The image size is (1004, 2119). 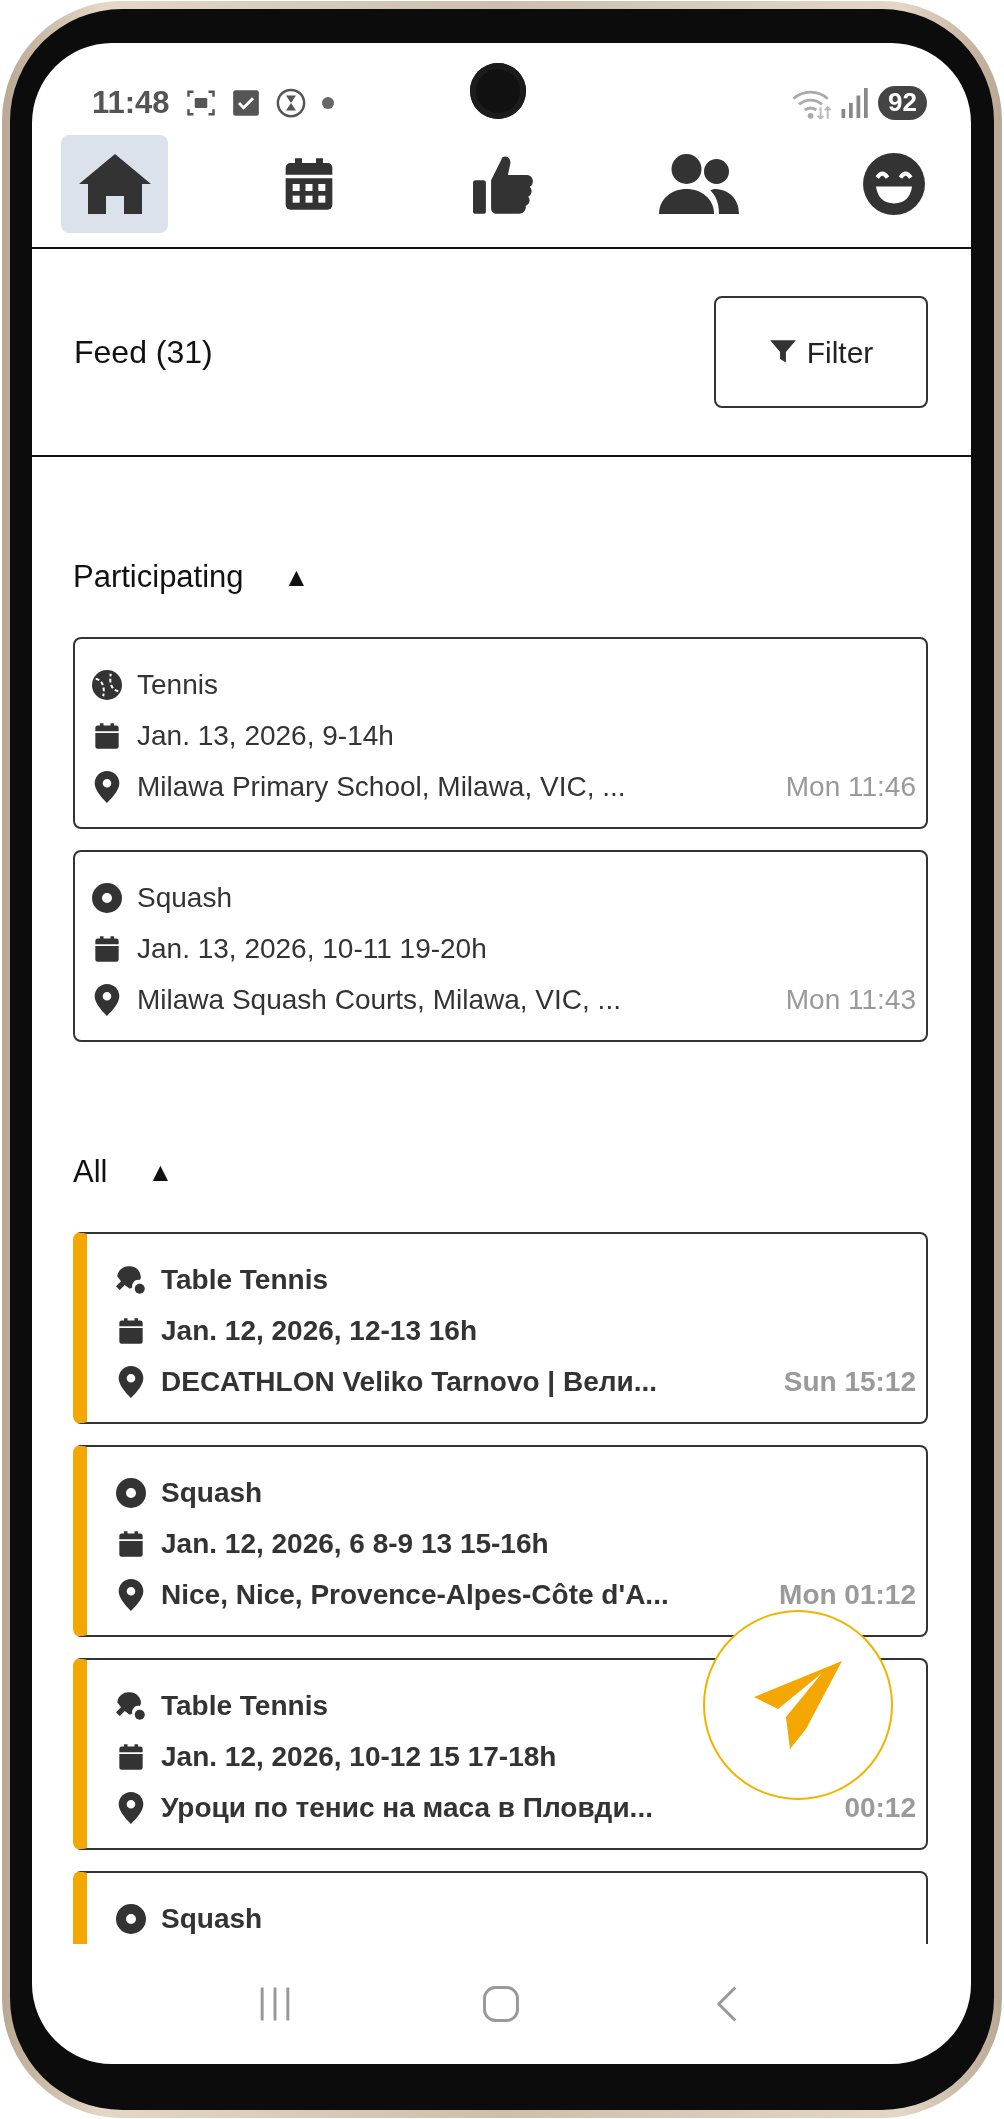 What do you see at coordinates (821, 352) in the screenshot?
I see `filter-button: Filter` at bounding box center [821, 352].